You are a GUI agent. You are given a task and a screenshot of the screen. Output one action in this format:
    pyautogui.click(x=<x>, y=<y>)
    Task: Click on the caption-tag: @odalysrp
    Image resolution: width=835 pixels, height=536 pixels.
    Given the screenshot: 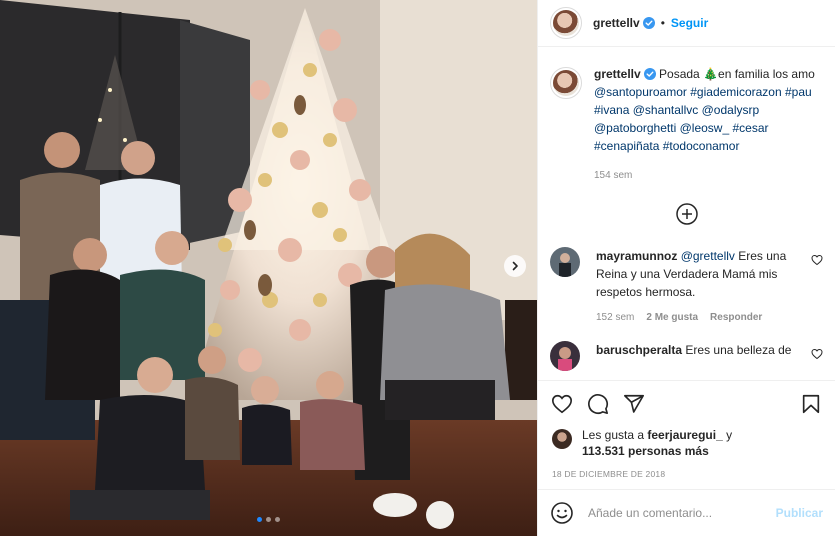 What is the action you would take?
    pyautogui.click(x=731, y=110)
    